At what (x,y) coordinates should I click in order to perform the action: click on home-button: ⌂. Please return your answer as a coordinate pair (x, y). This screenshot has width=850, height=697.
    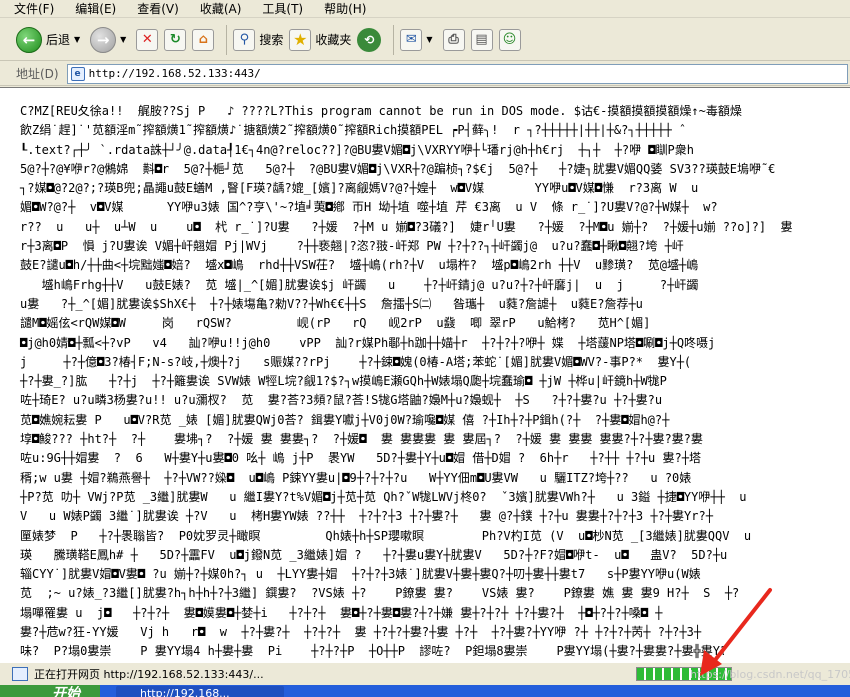
    Looking at the image, I should click on (203, 40).